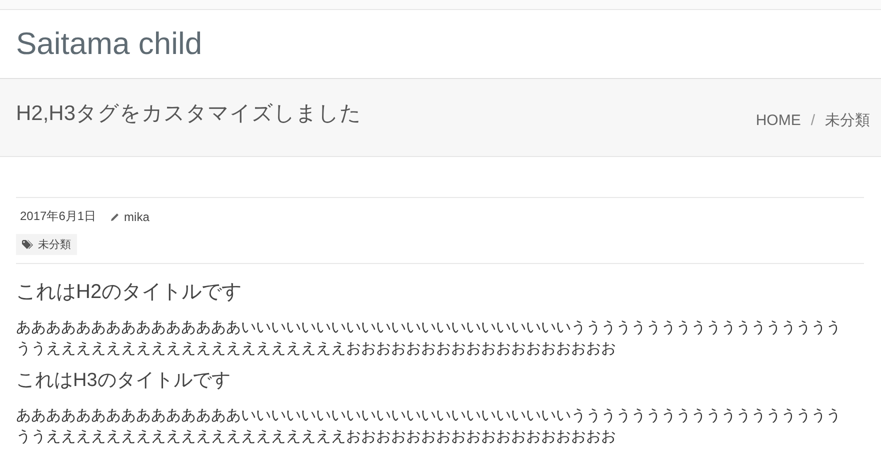 The width and height of the screenshot is (881, 472). Describe the element at coordinates (137, 217) in the screenshot. I see `post-author: mika` at that location.